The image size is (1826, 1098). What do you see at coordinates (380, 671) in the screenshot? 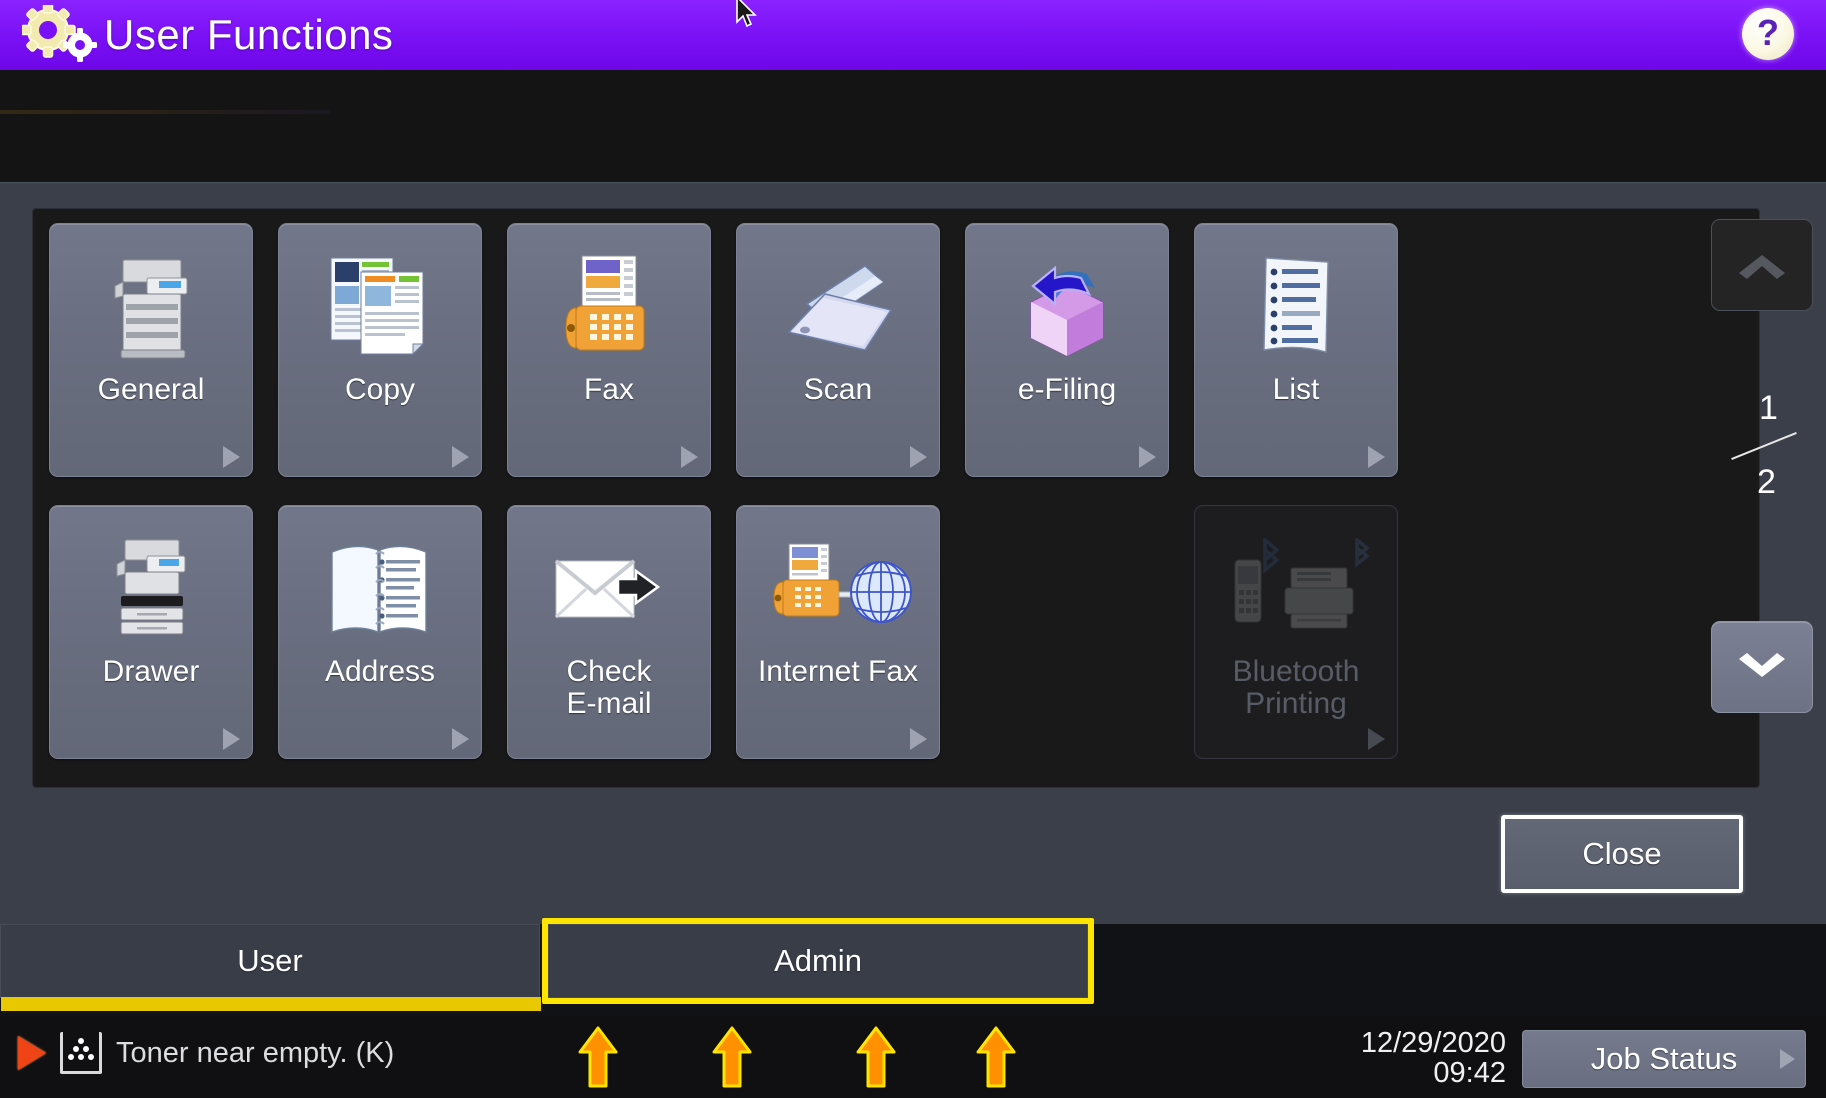
I see `function-button-label: Address` at bounding box center [380, 671].